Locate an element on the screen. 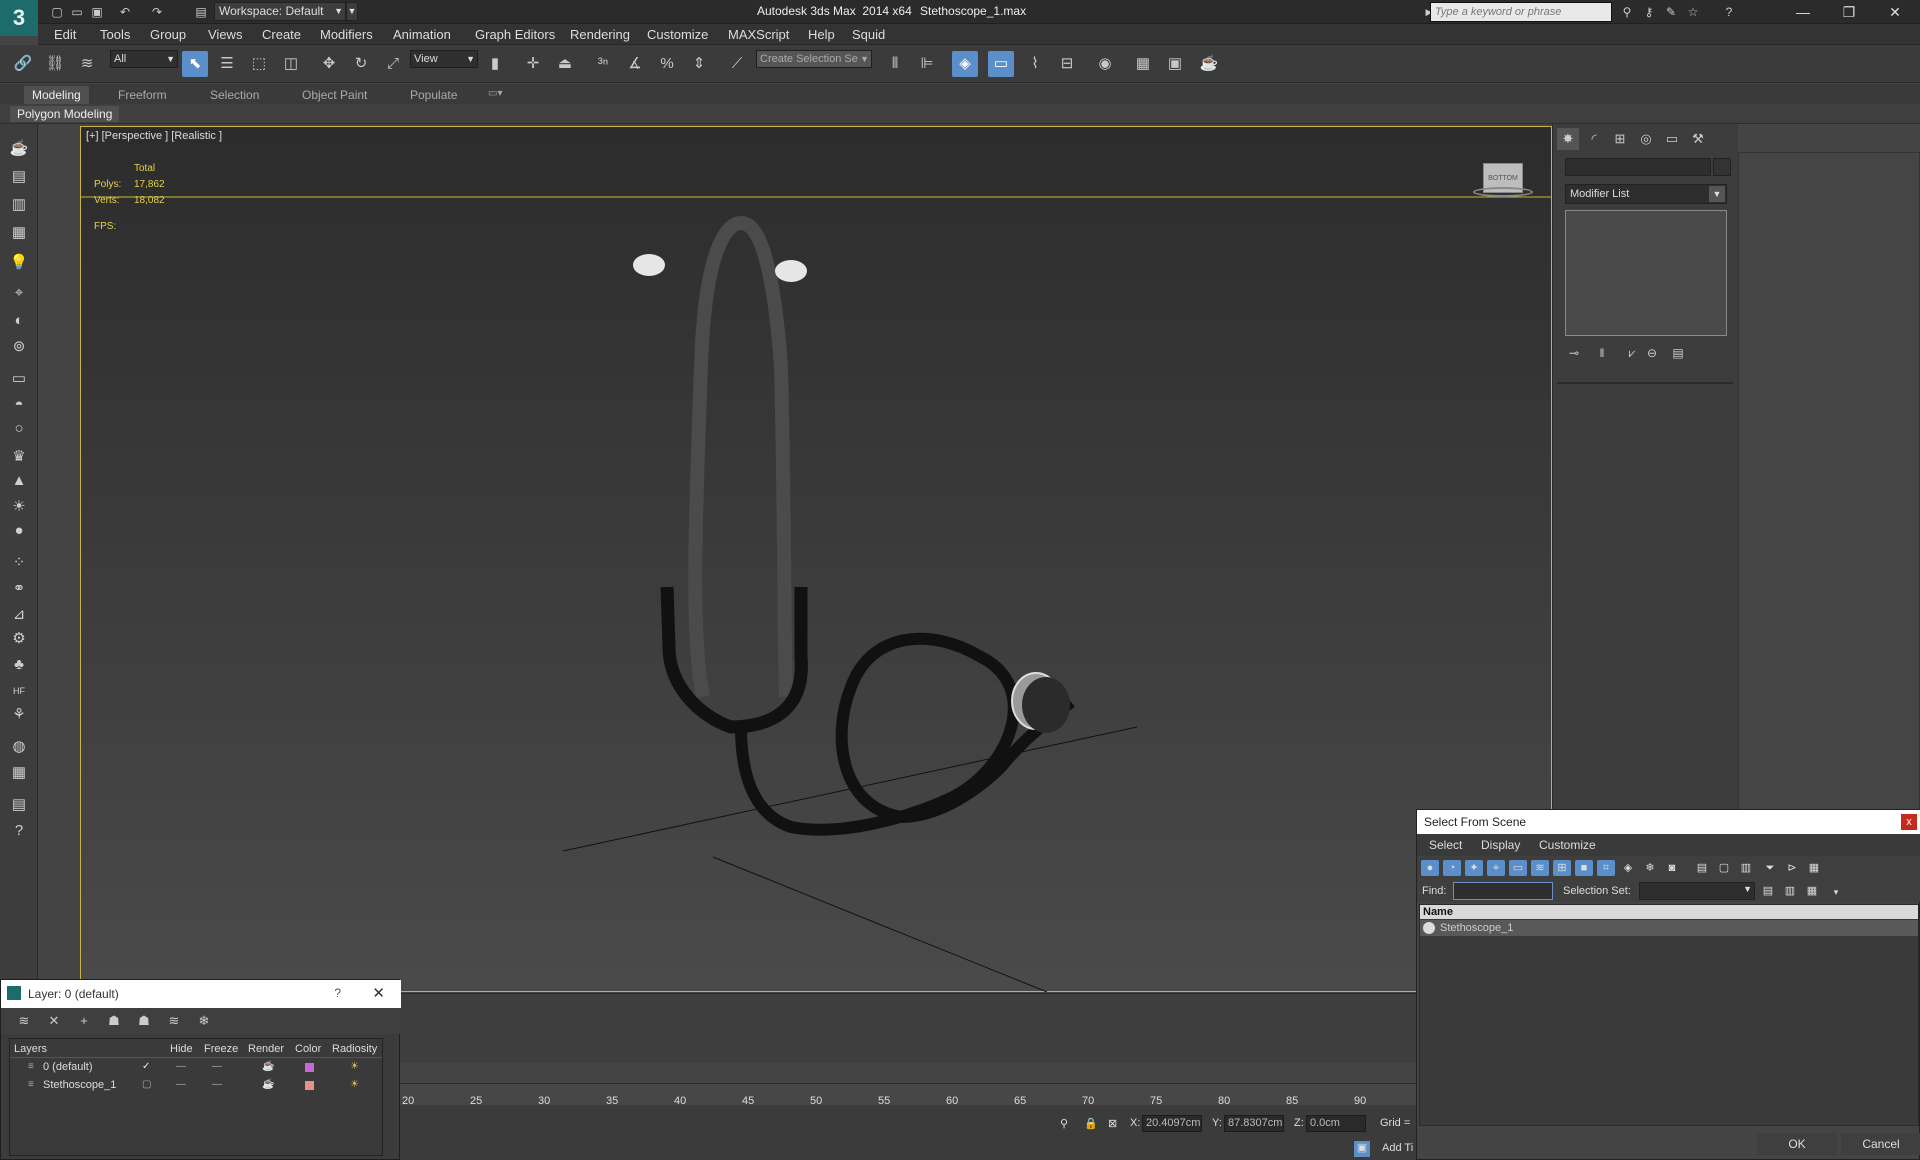 The image size is (1920, 1160). curve-editor-icon: ⌇ is located at coordinates (1035, 64).